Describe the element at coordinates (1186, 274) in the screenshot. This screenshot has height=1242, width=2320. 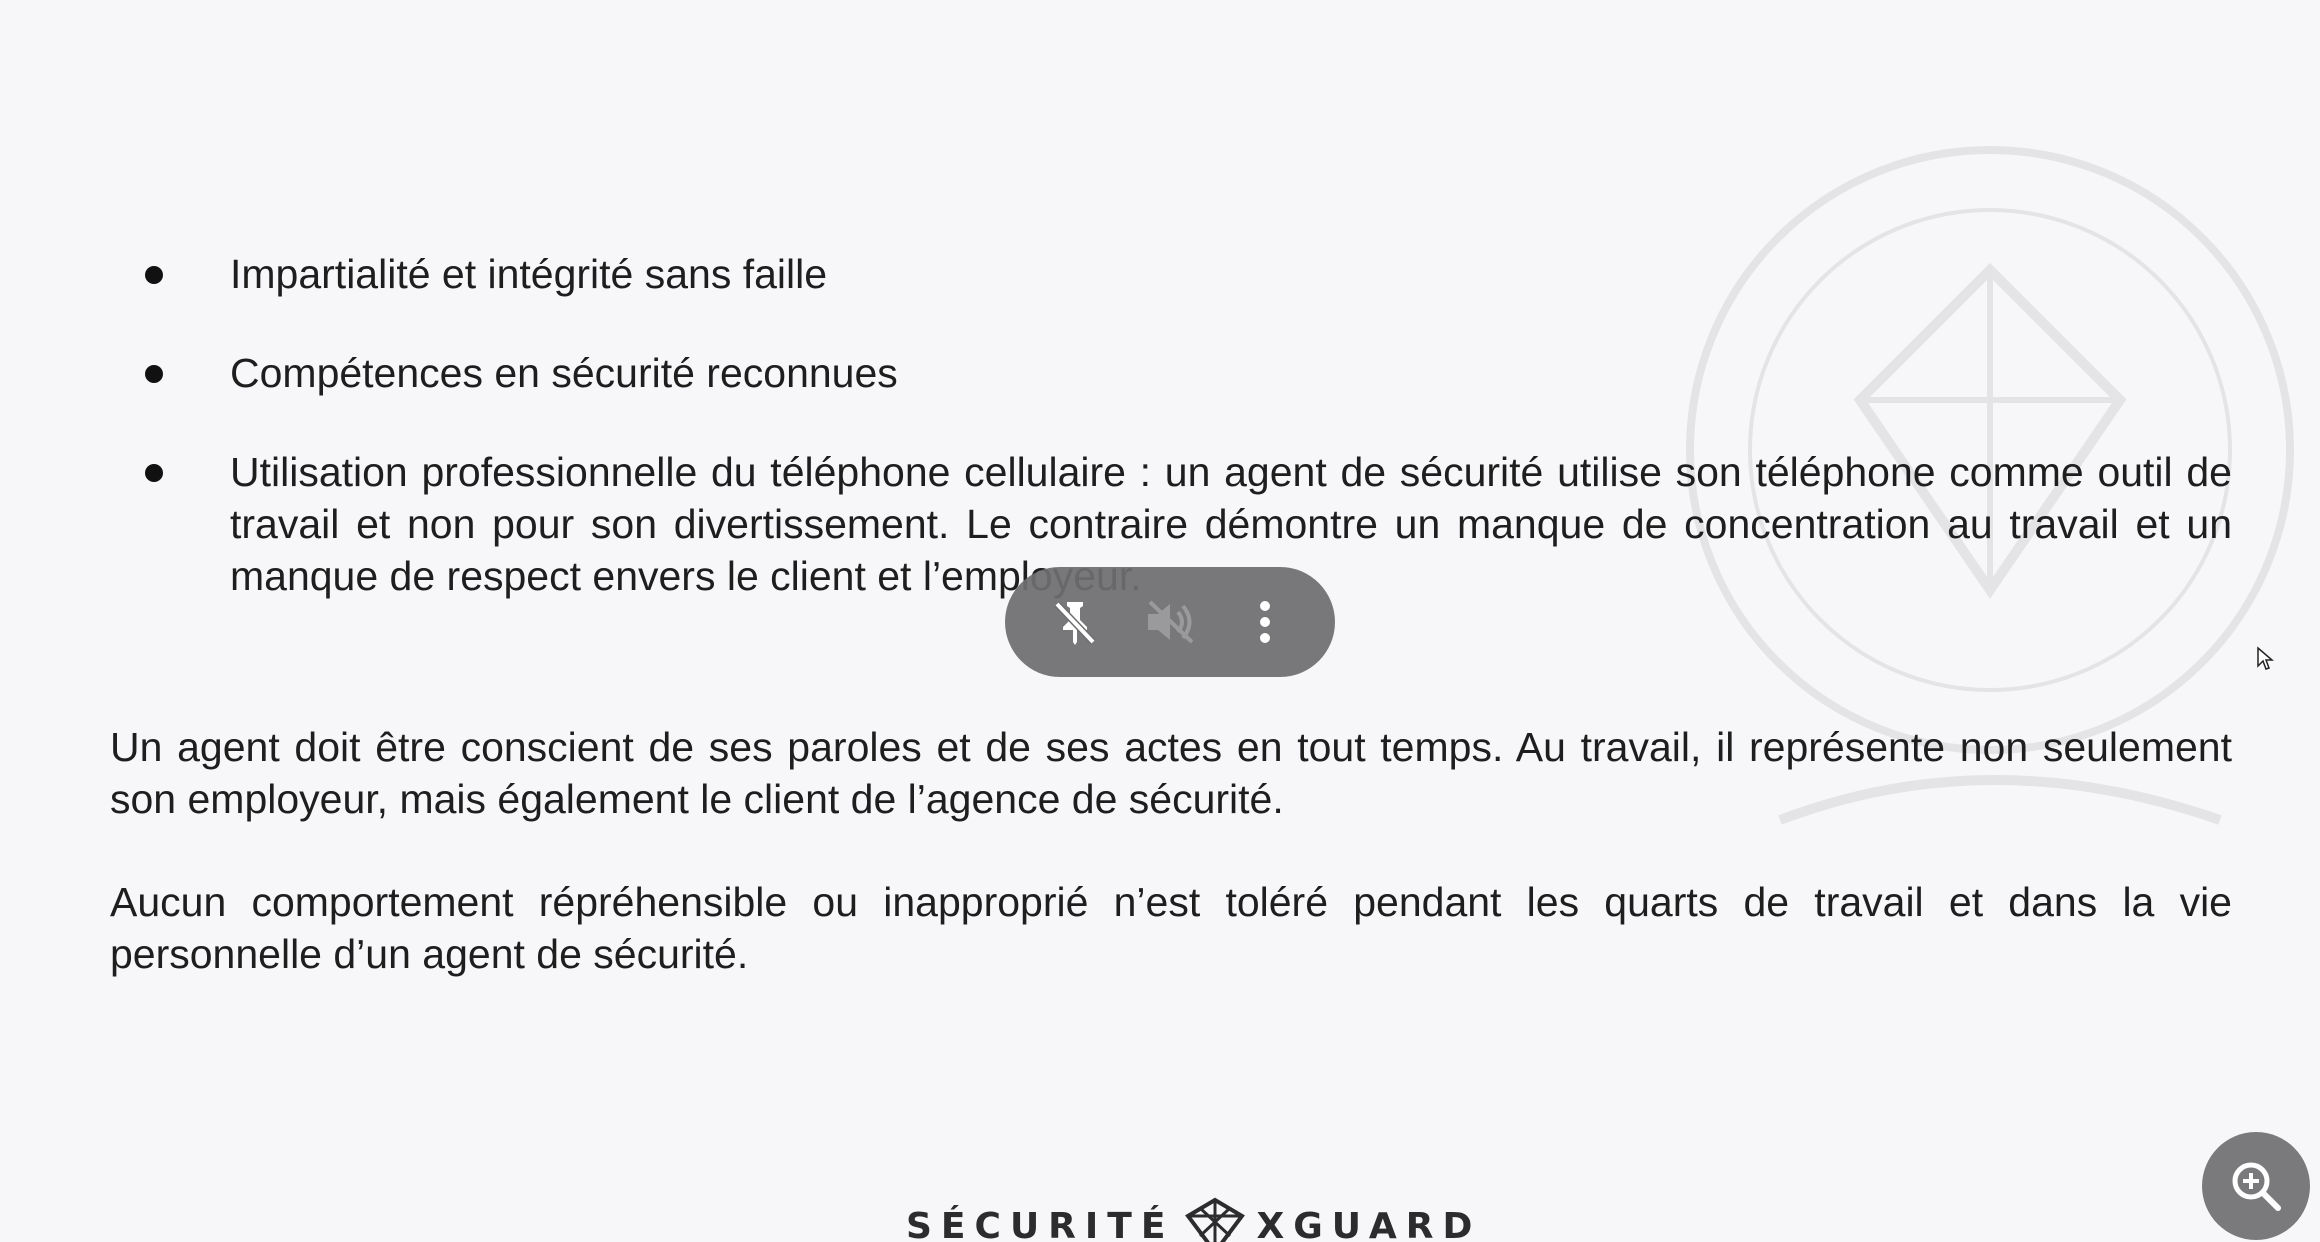
I see `list-item: Impartialité et intégrité sans faille` at that location.